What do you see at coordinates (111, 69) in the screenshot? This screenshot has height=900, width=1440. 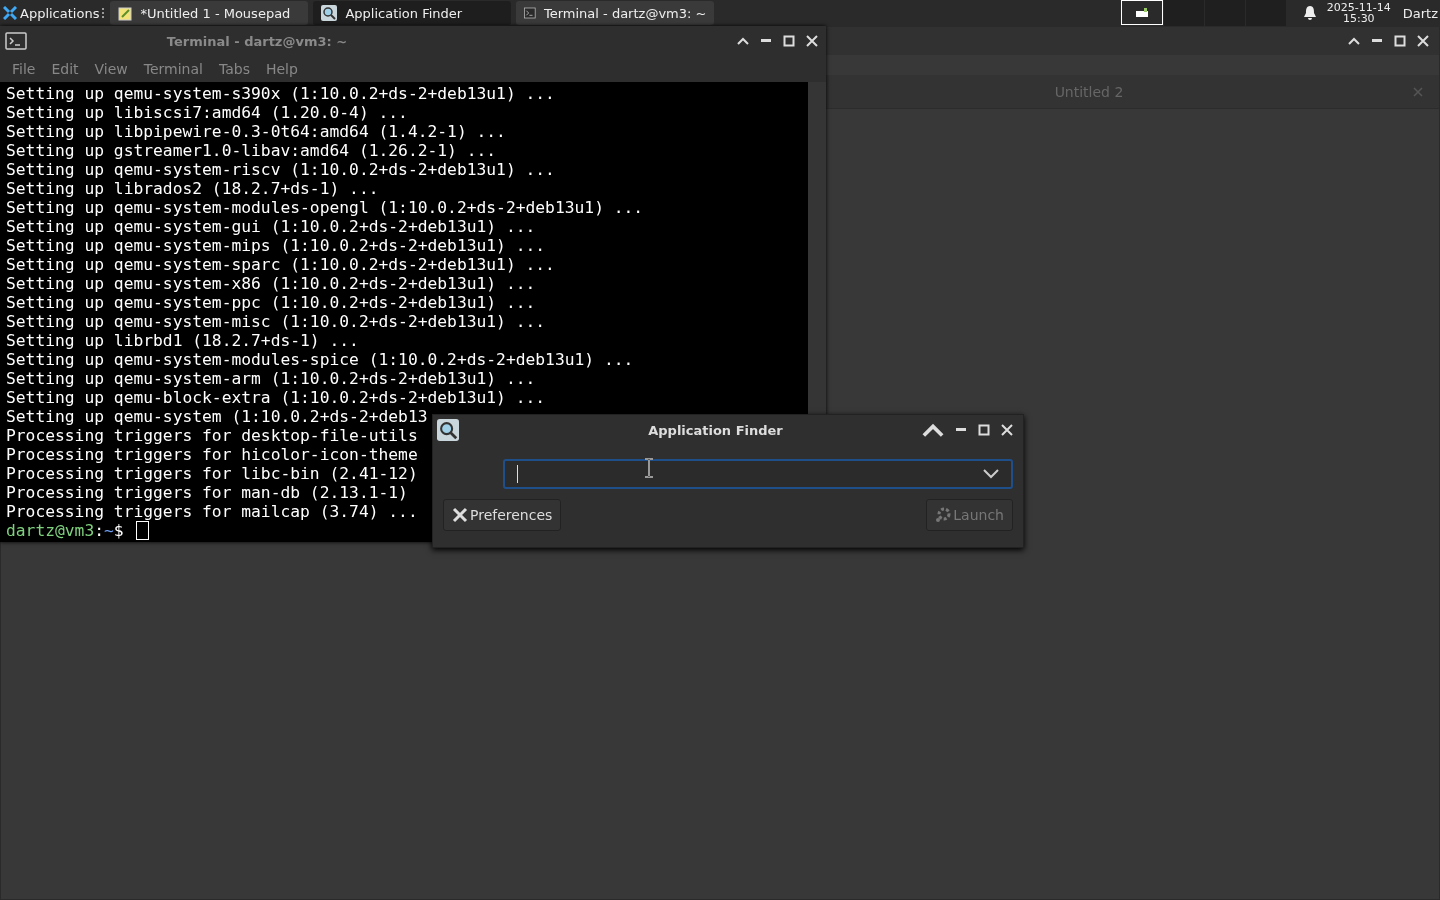 I see `menu-item: View` at bounding box center [111, 69].